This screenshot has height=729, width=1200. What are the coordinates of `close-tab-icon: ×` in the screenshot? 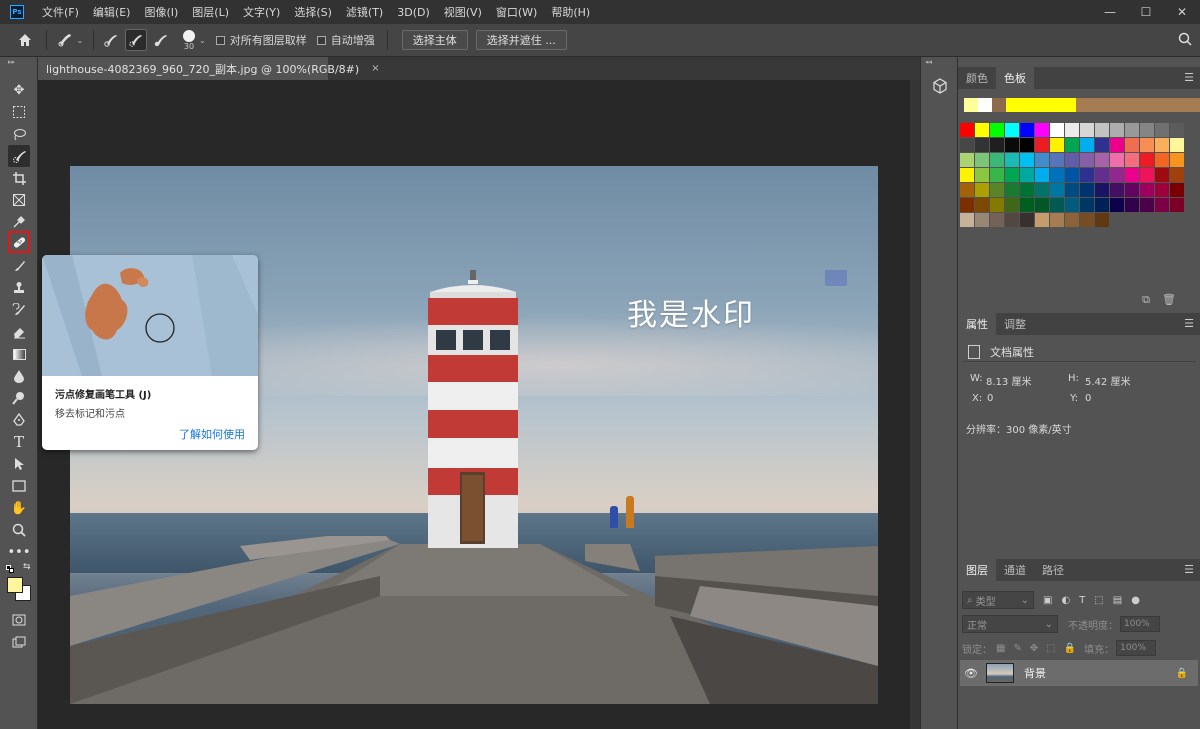 It's located at (375, 68).